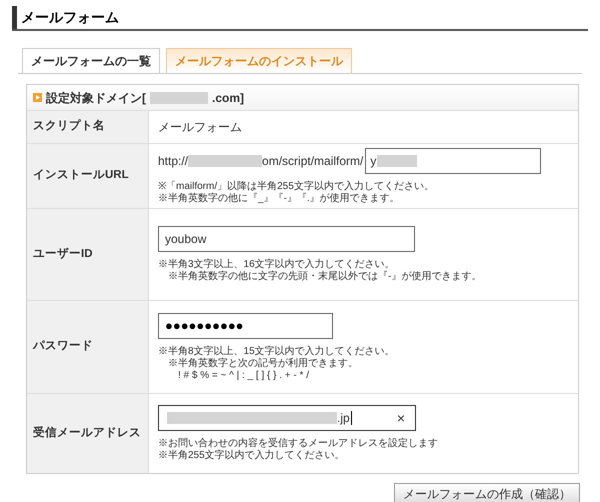  Describe the element at coordinates (63, 346) in the screenshot. I see `field-label: パスワード` at that location.